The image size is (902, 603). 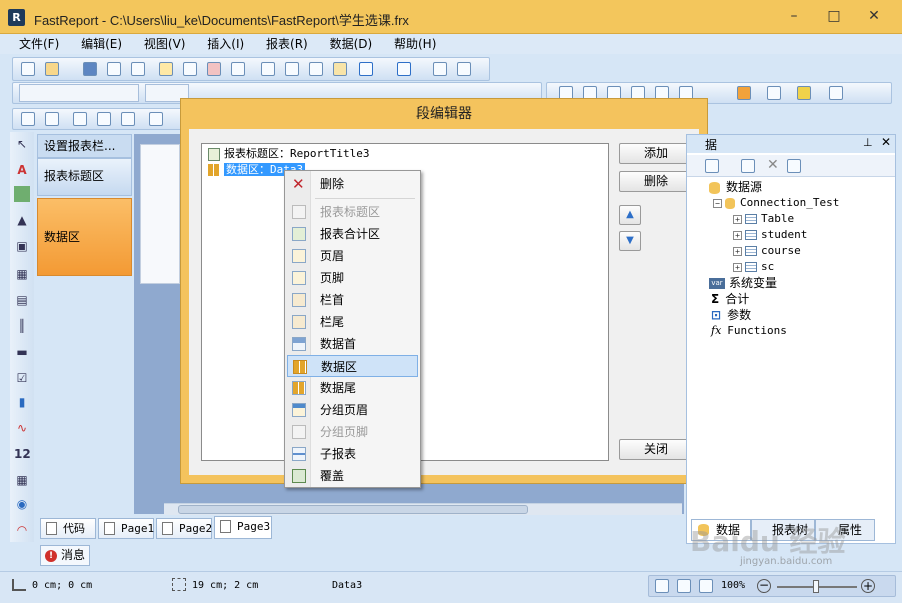 I want to click on menu-view: 视图(V), so click(x=165, y=44).